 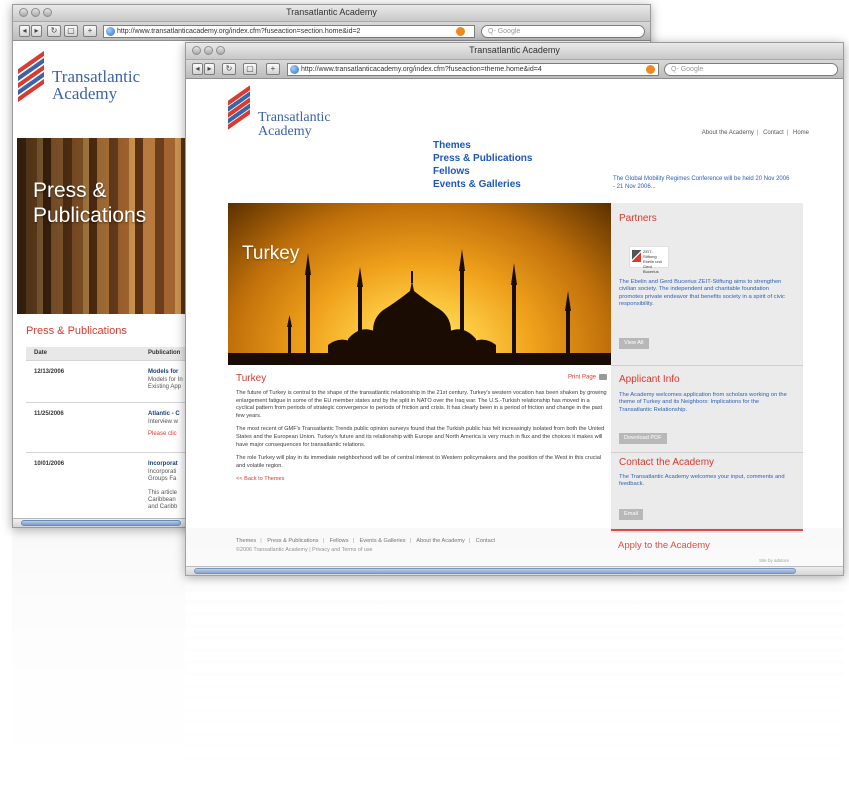 What do you see at coordinates (251, 378) in the screenshot?
I see `article-title: Turkey` at bounding box center [251, 378].